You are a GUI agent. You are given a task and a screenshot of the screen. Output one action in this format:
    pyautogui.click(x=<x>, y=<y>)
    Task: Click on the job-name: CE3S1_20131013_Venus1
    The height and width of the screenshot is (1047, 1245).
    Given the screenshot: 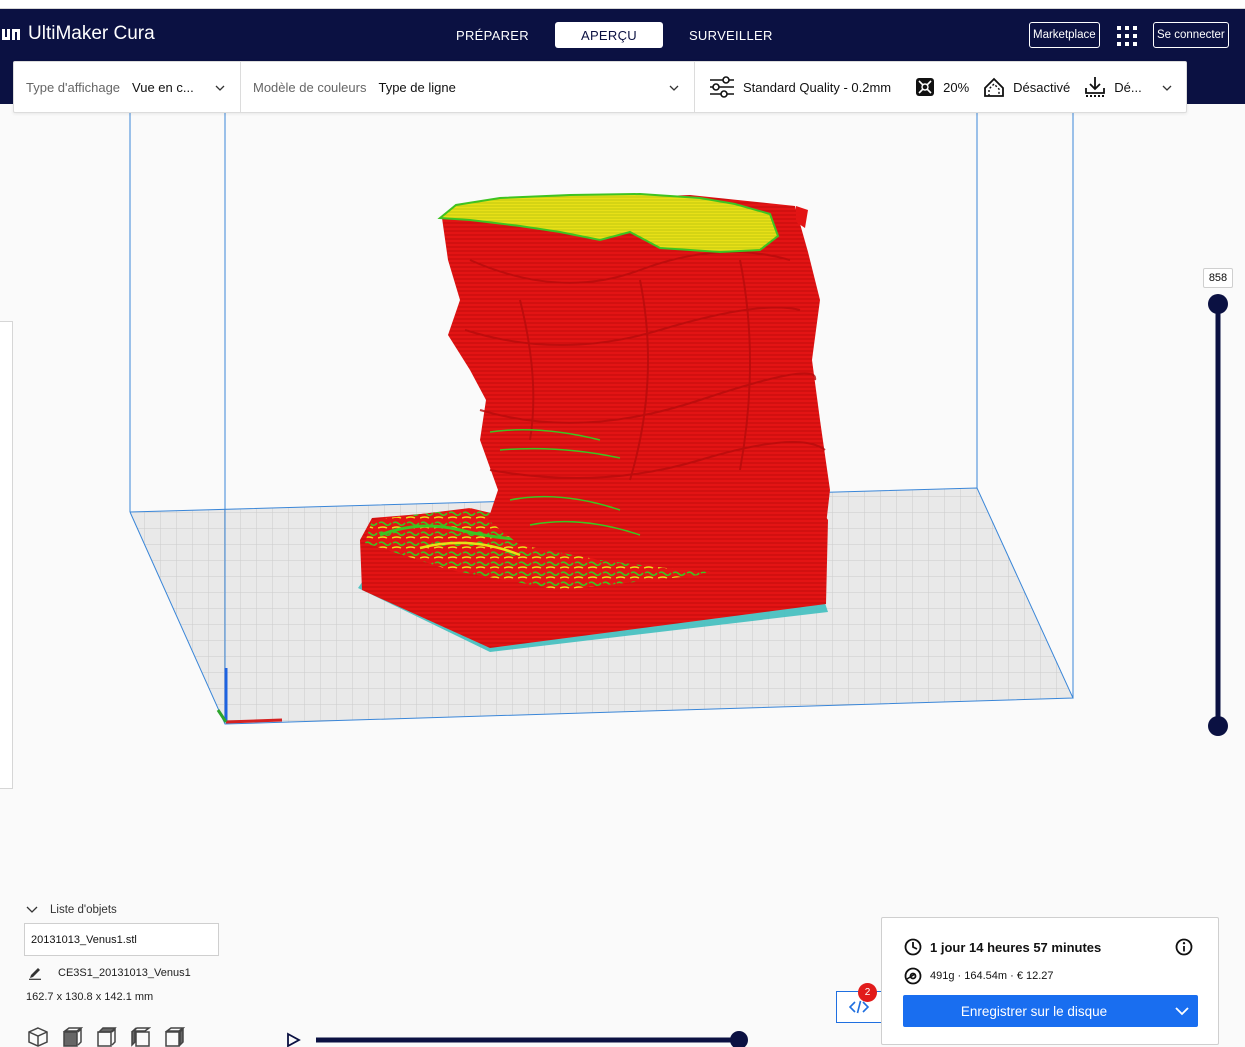 What is the action you would take?
    pyautogui.click(x=124, y=973)
    